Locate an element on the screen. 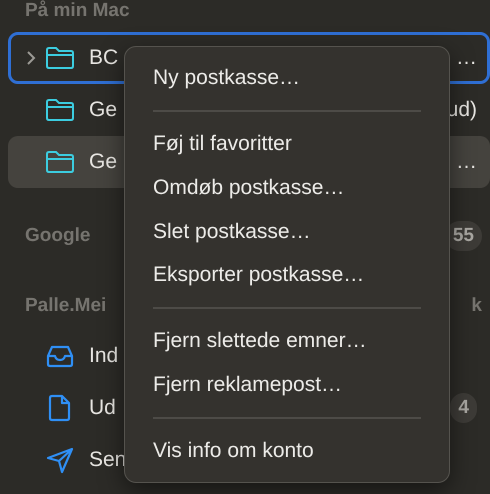 The width and height of the screenshot is (490, 494). unread-count: 4 is located at coordinates (463, 408).